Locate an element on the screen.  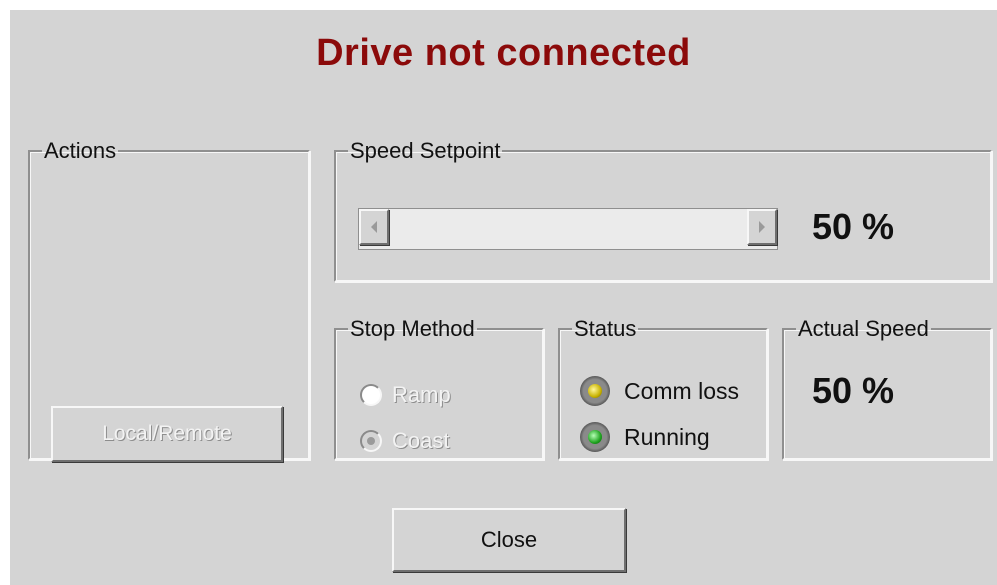
radio-ramp-circle is located at coordinates (371, 395).